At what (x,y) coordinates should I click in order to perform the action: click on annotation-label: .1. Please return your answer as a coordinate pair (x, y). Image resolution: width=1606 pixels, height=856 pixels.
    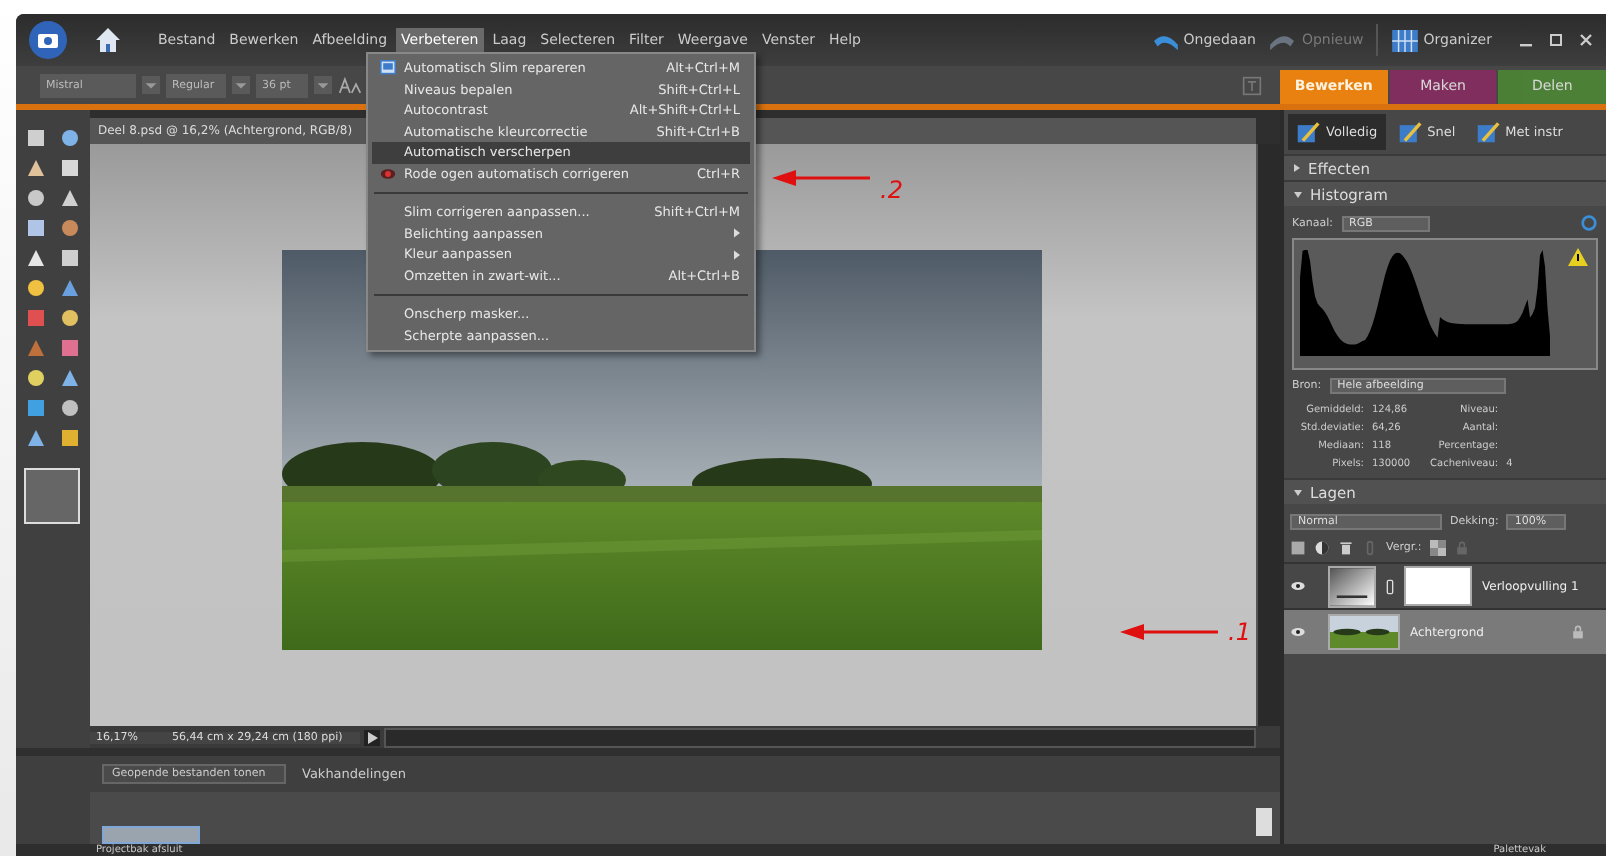
    Looking at the image, I should click on (1239, 632).